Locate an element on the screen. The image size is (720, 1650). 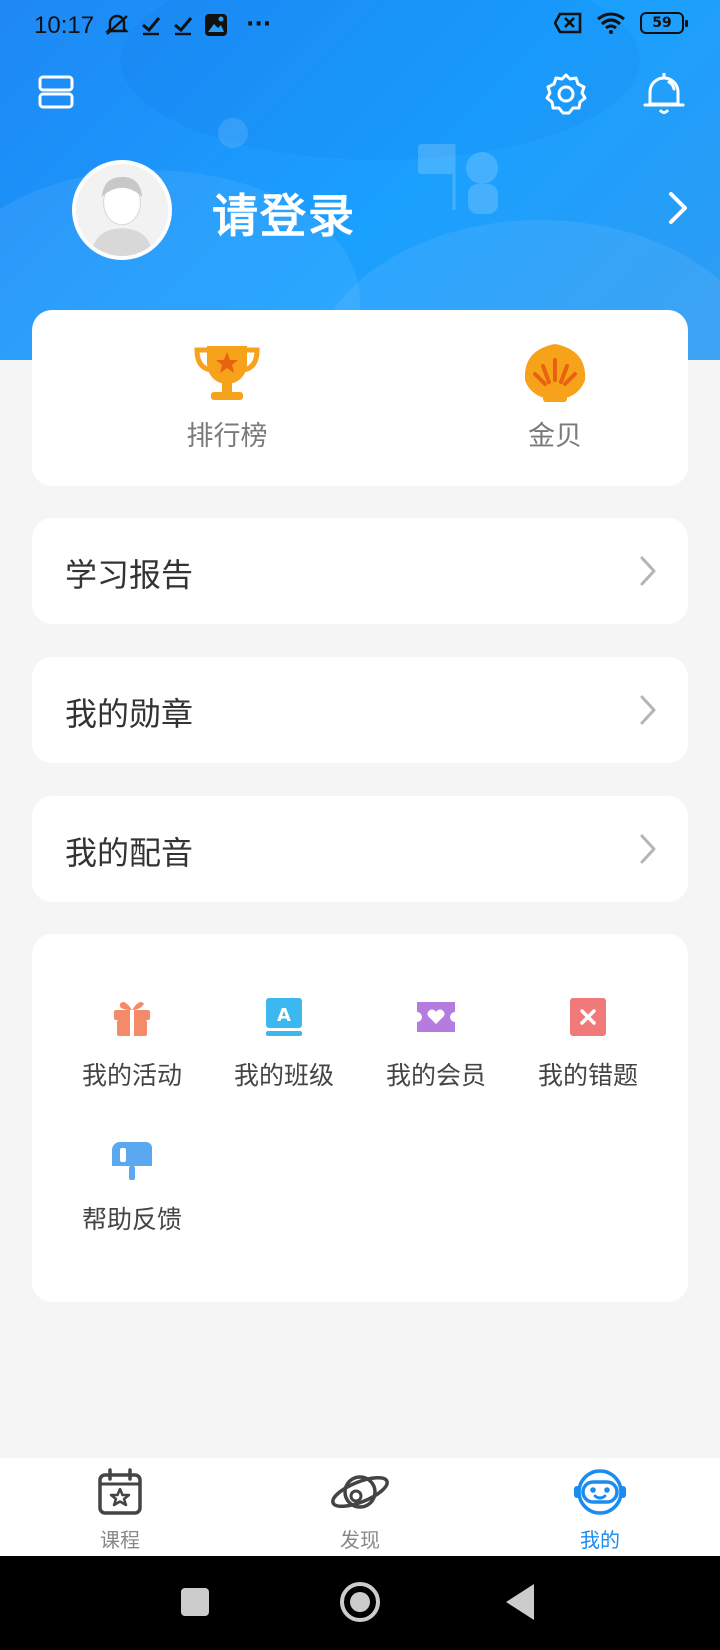
my-medals-row: 我的勋章 is located at coordinates (360, 710).